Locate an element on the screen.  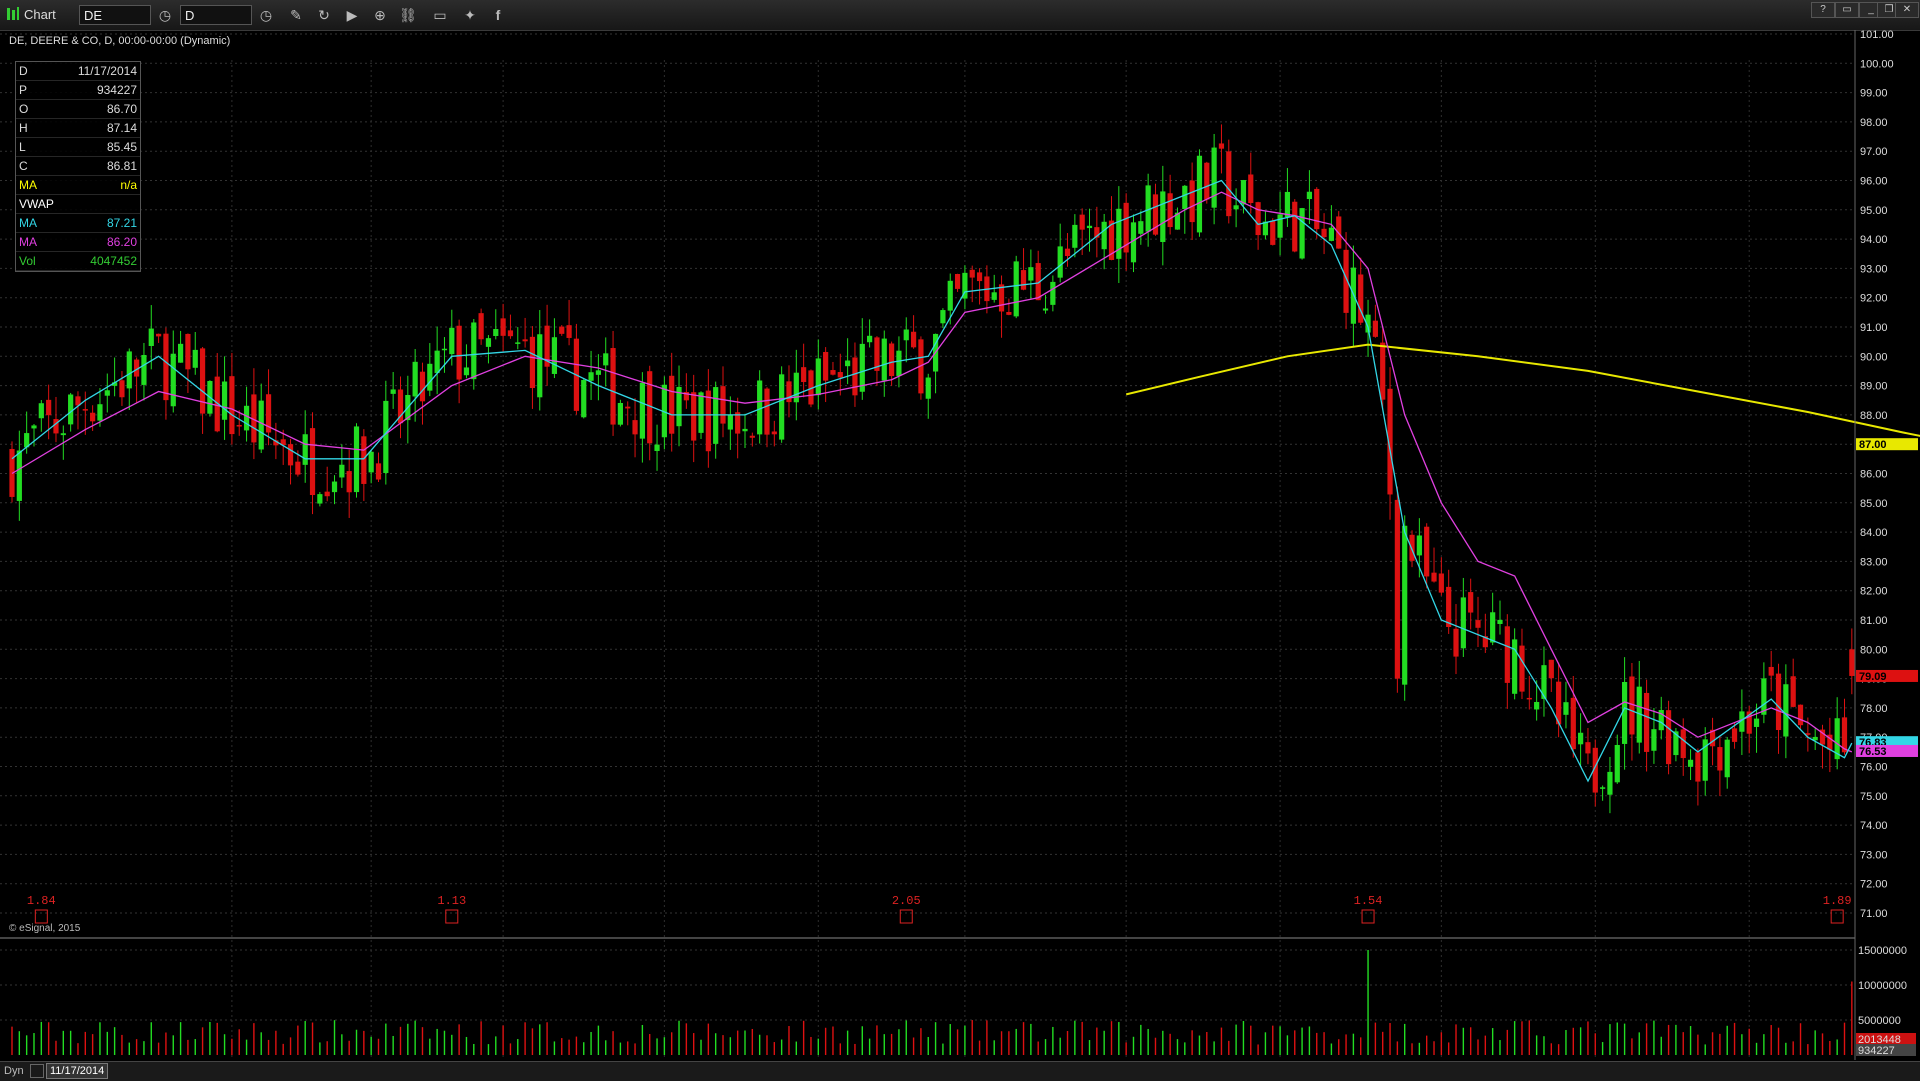
y-tick-label: 88.00 is located at coordinates (1874, 416).